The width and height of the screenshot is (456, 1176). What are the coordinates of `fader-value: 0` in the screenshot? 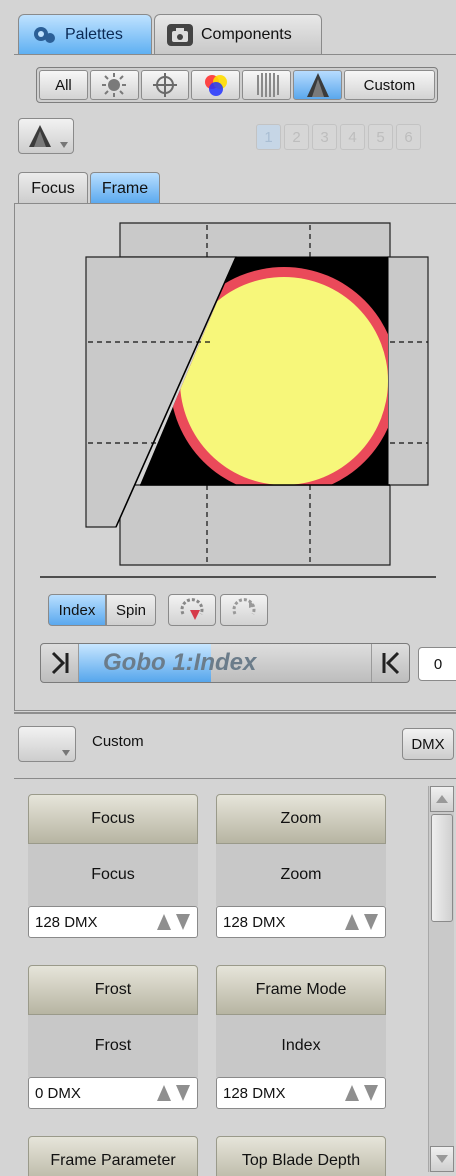 It's located at (438, 664).